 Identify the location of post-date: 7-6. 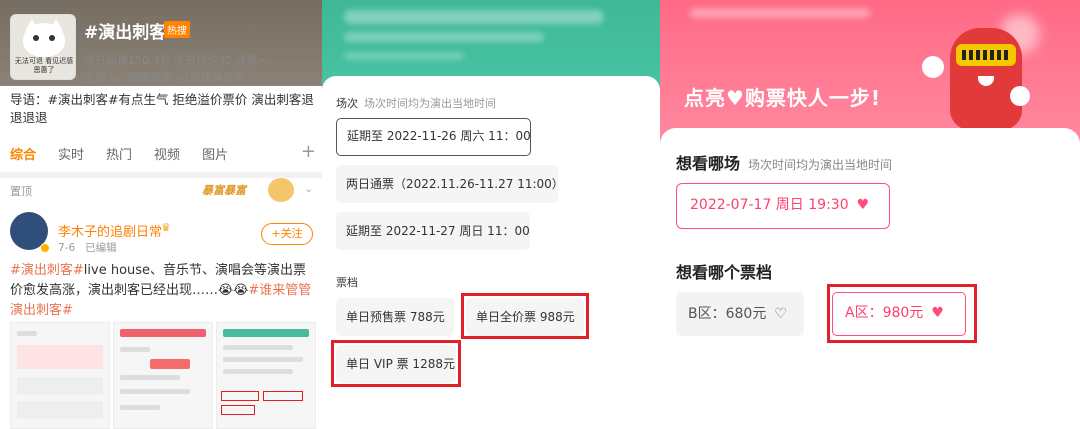
(67, 248).